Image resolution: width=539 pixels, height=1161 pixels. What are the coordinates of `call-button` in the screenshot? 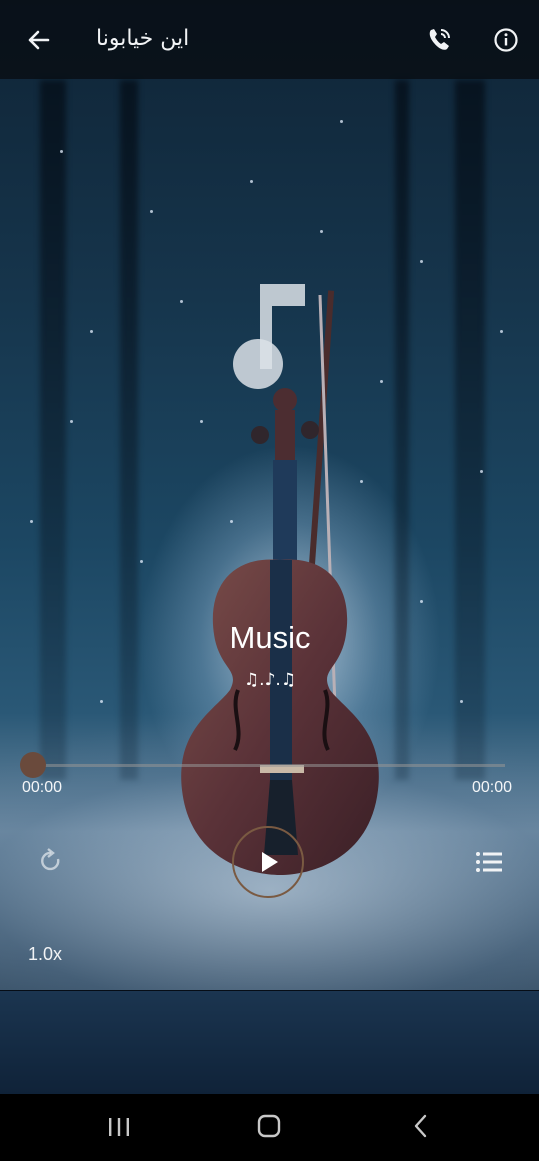 It's located at (439, 40).